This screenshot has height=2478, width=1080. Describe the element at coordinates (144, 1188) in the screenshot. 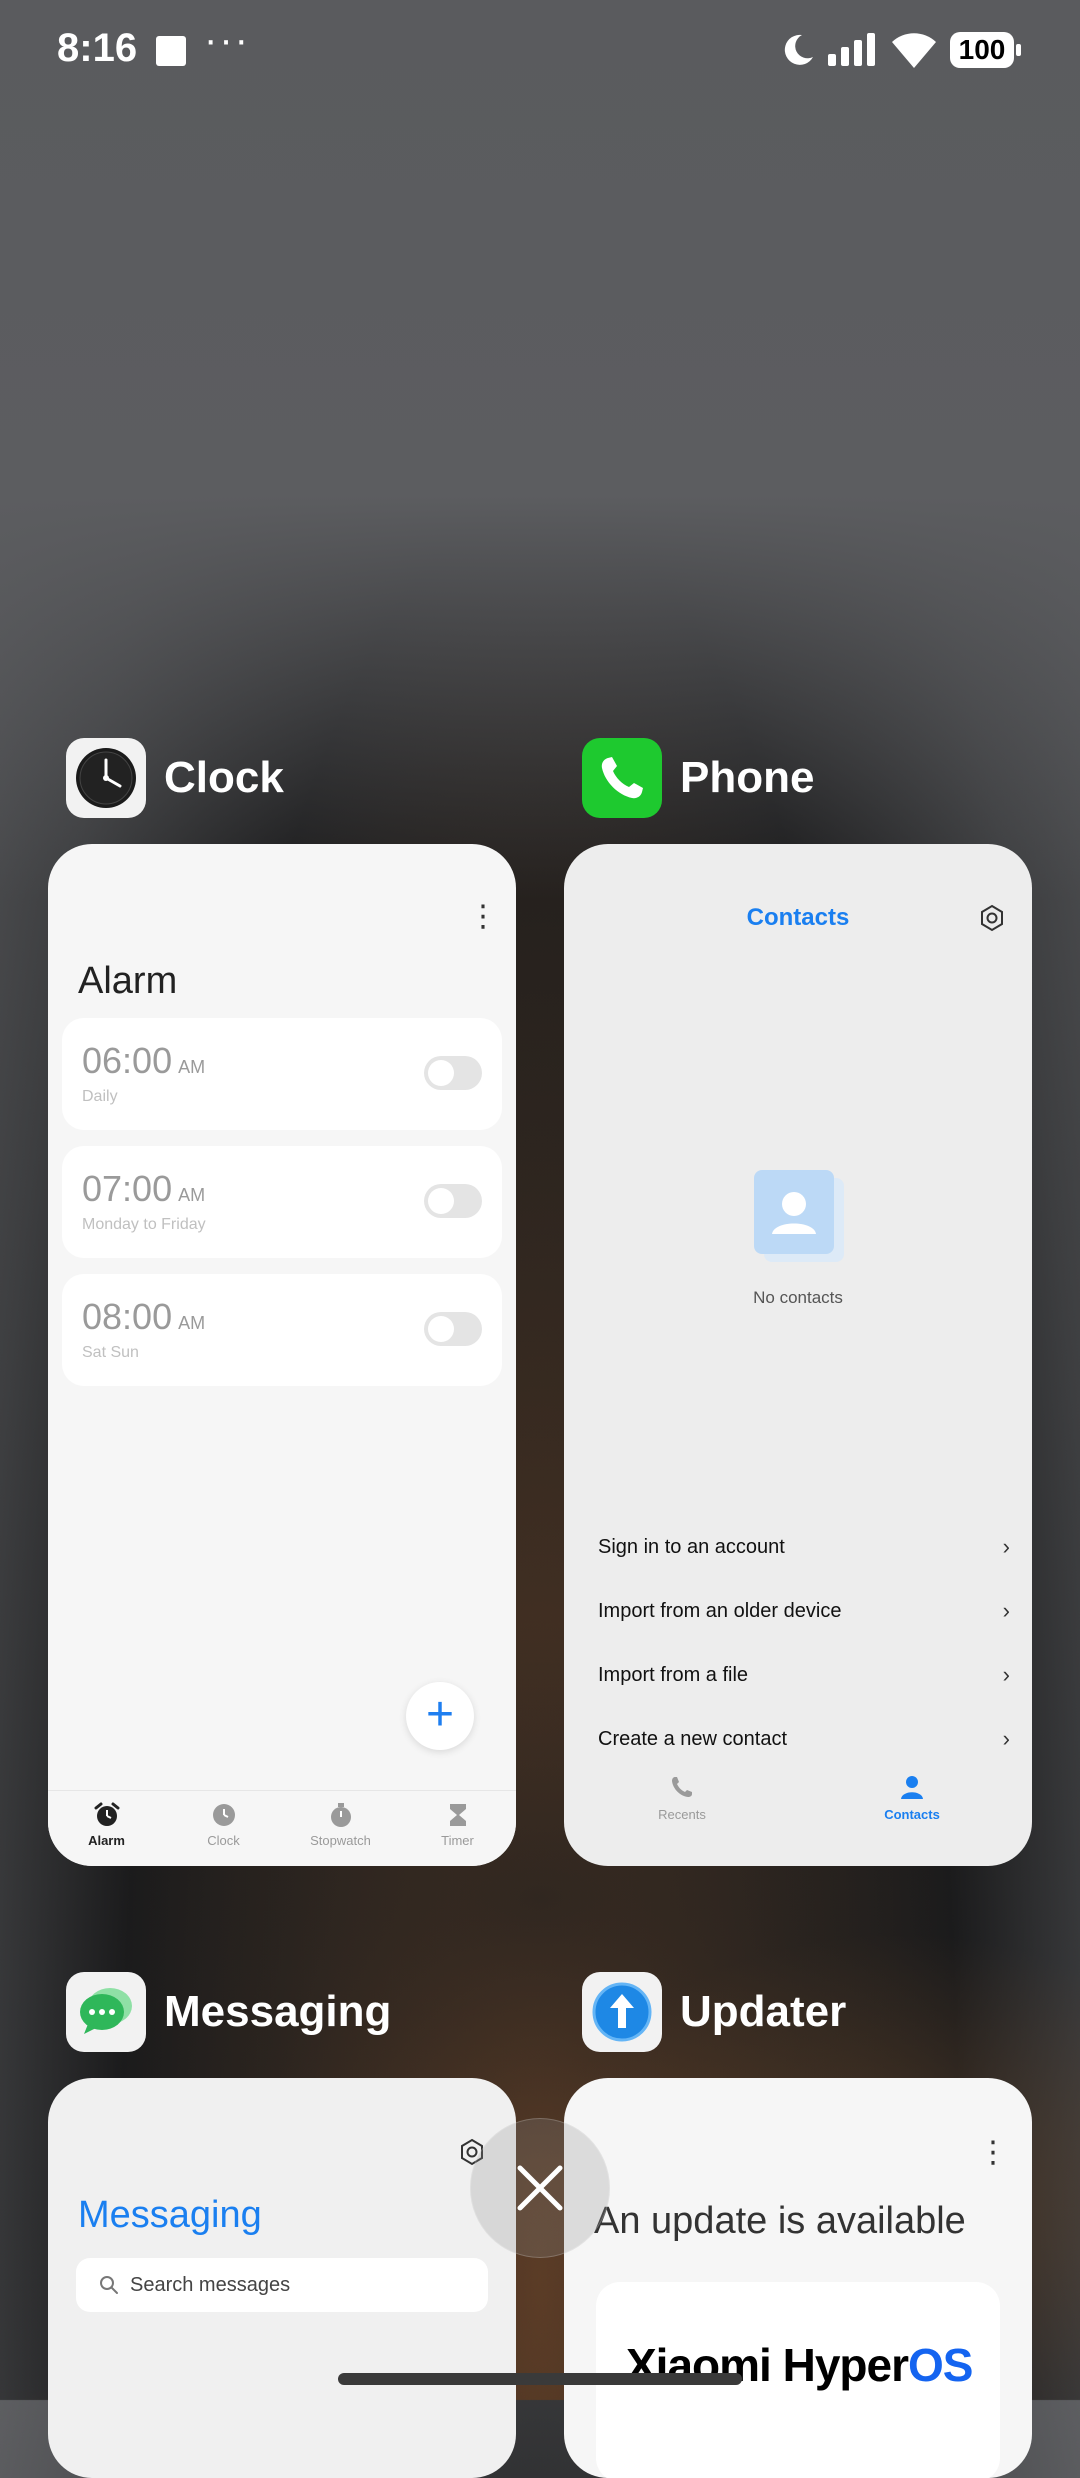

I see `alarm-time: 07:00 AM` at that location.